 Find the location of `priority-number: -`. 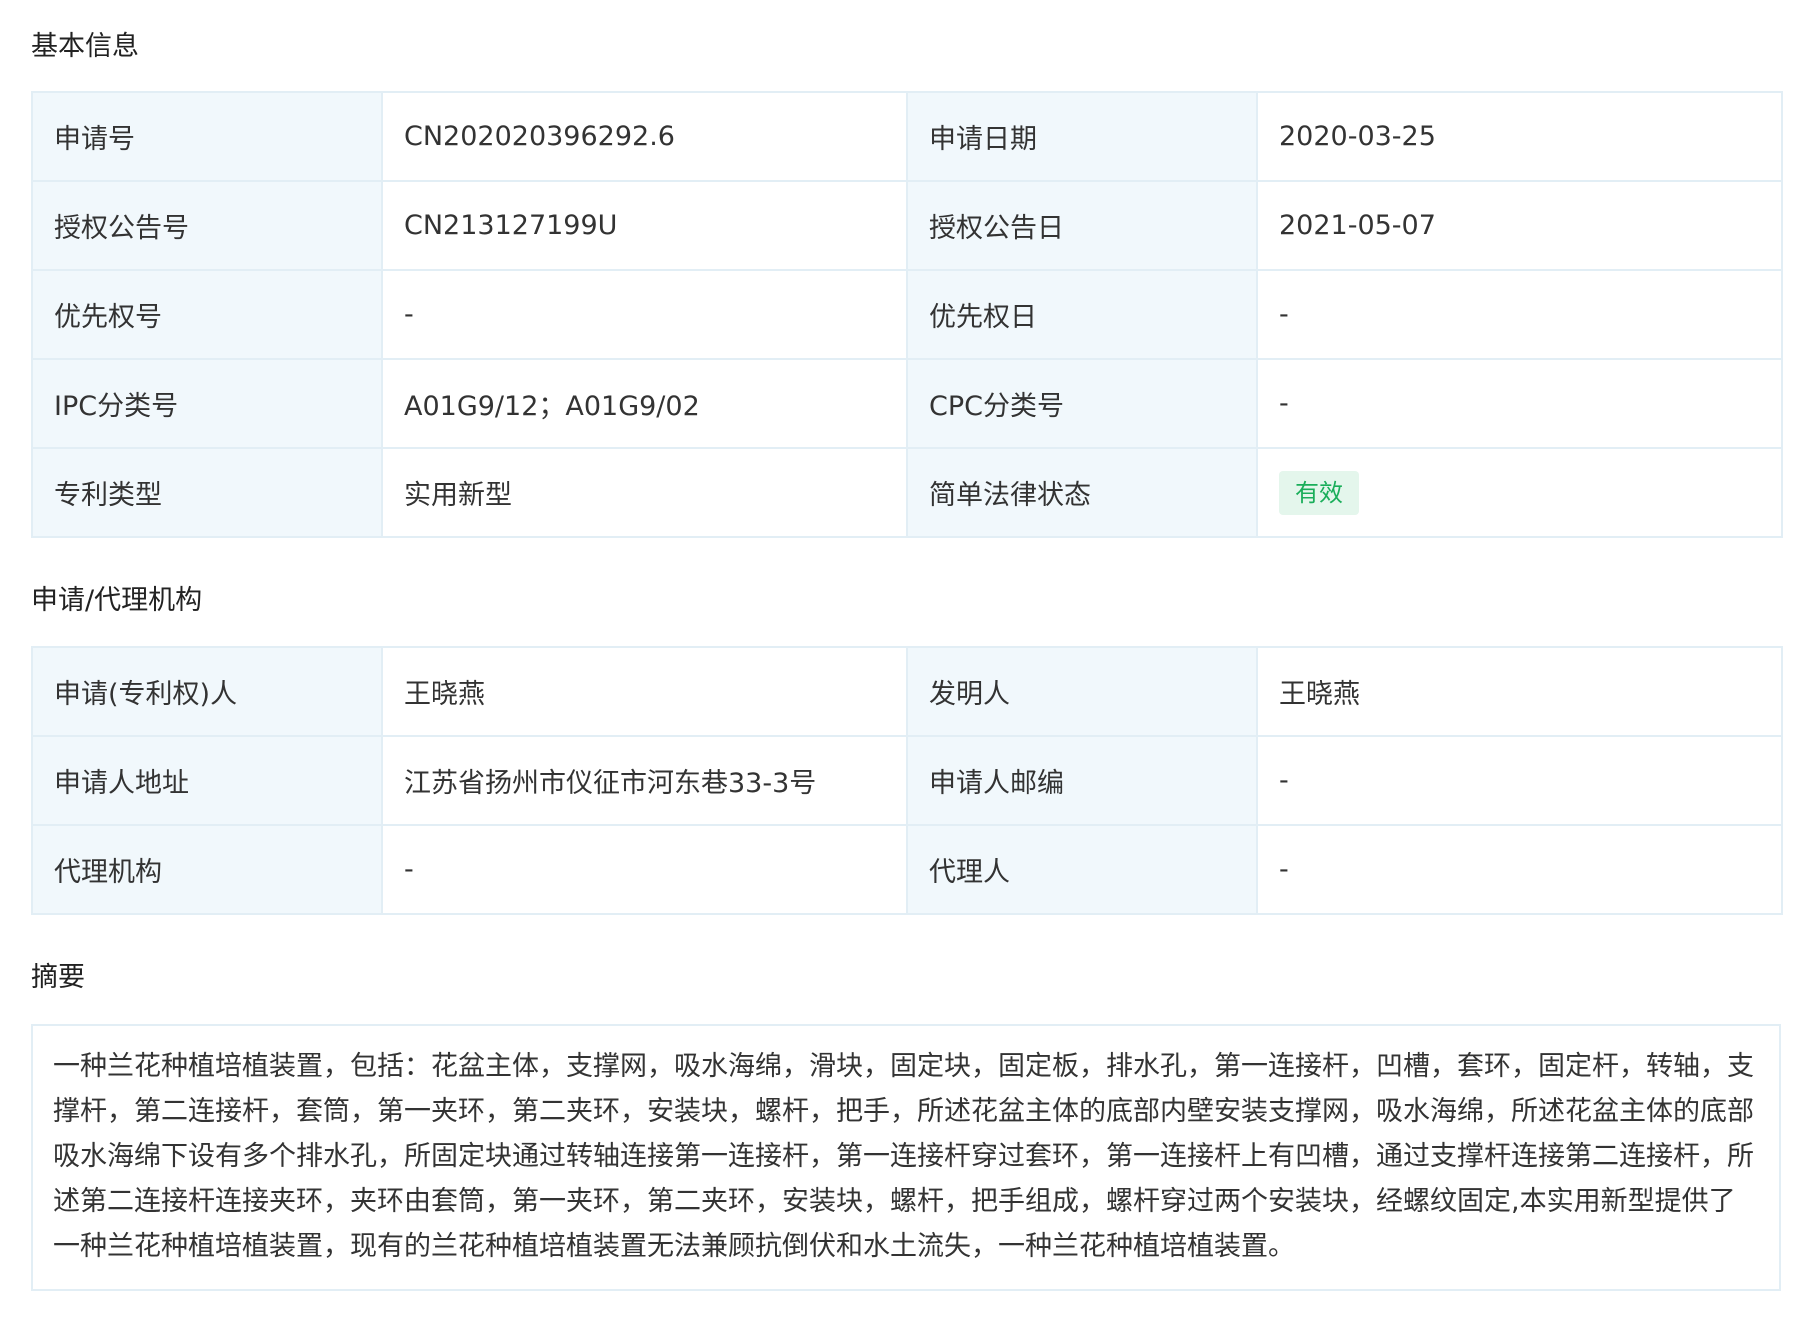

priority-number: - is located at coordinates (644, 314).